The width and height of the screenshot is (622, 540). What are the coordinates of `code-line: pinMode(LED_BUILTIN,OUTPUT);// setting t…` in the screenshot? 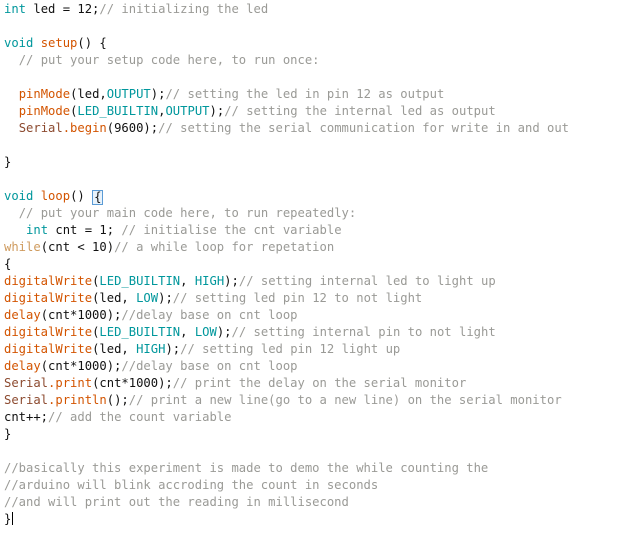 It's located at (311, 111).